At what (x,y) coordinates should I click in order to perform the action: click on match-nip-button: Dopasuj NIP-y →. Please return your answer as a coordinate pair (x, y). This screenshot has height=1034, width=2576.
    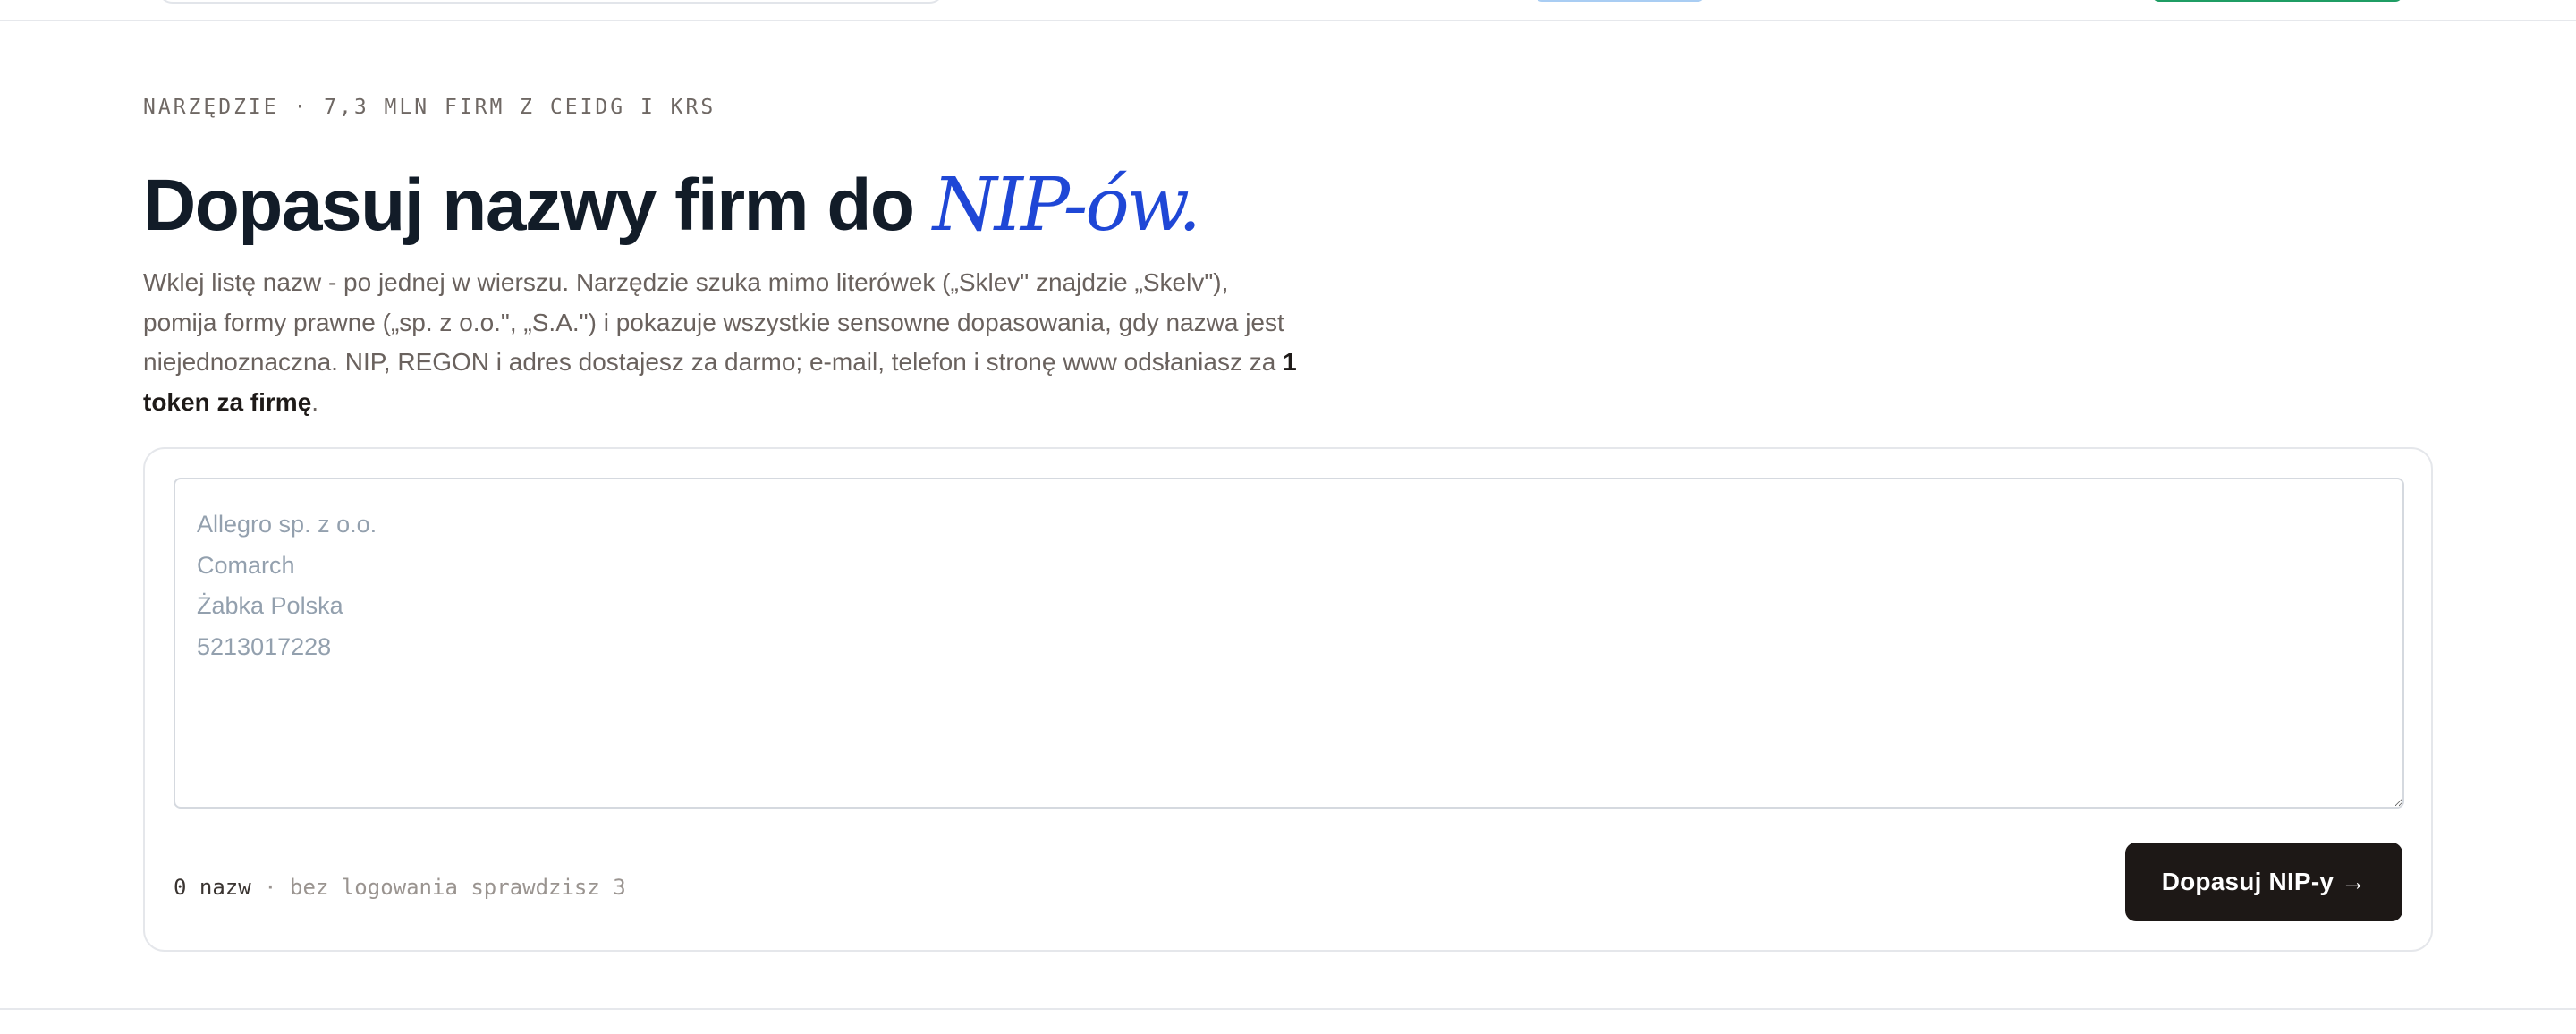
    Looking at the image, I should click on (2263, 882).